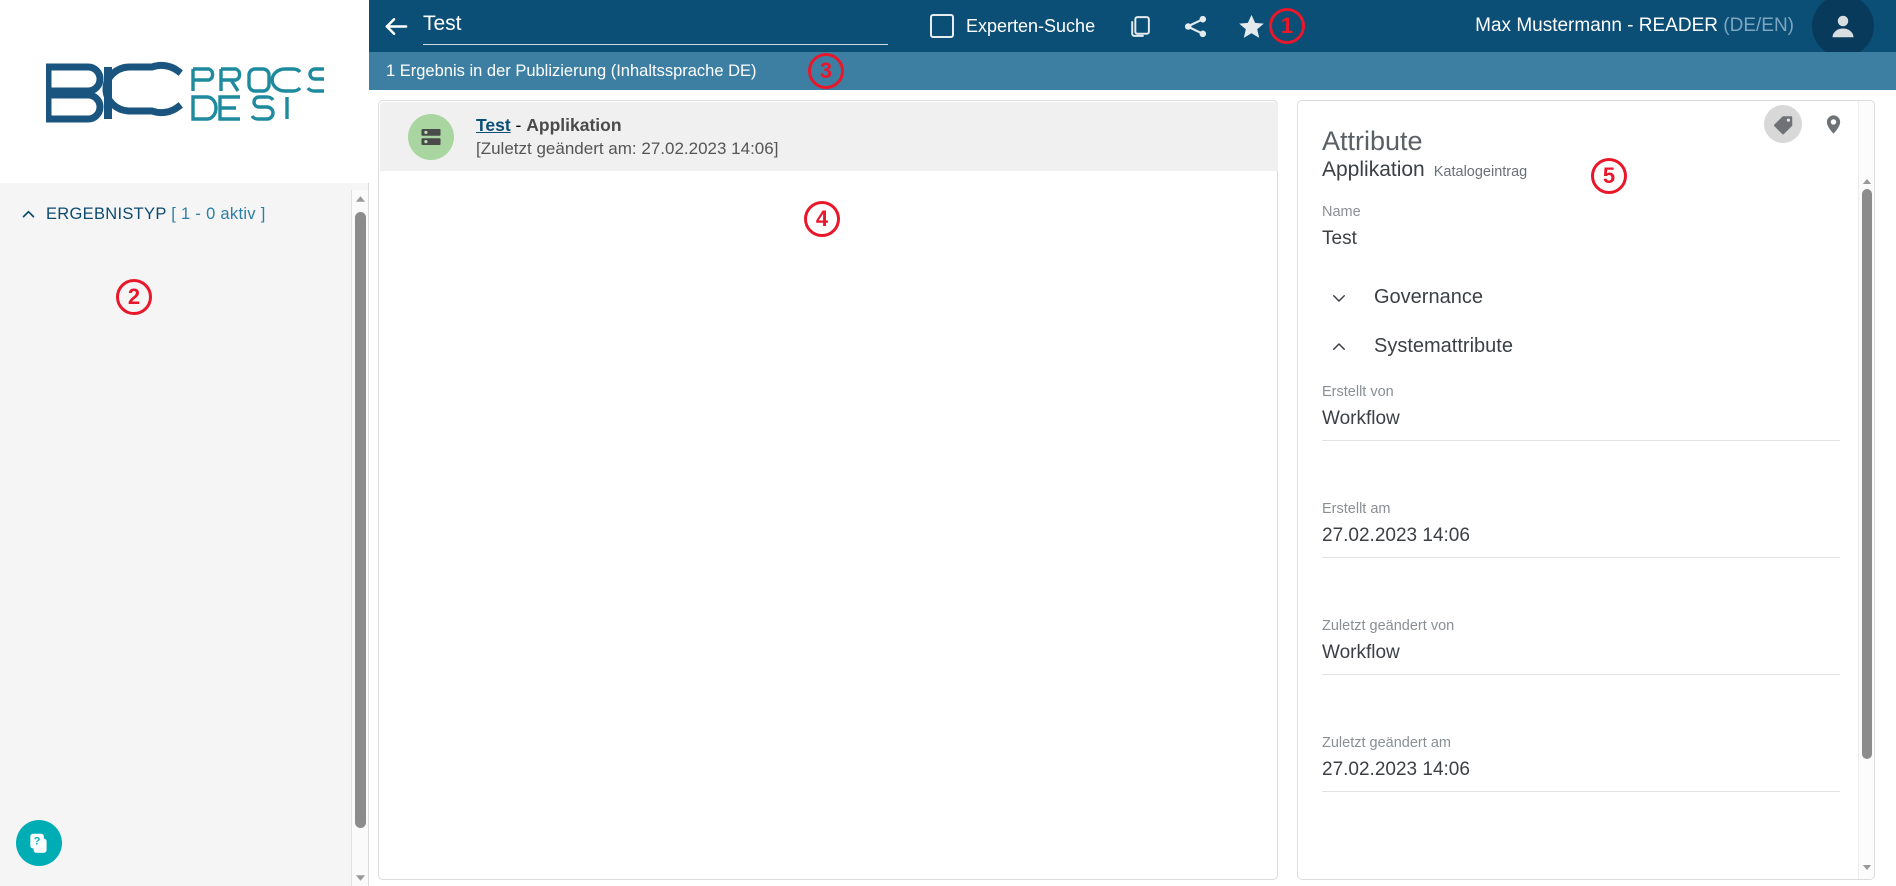  What do you see at coordinates (1808, 124) in the screenshot?
I see `attribute-panel-icon-group` at bounding box center [1808, 124].